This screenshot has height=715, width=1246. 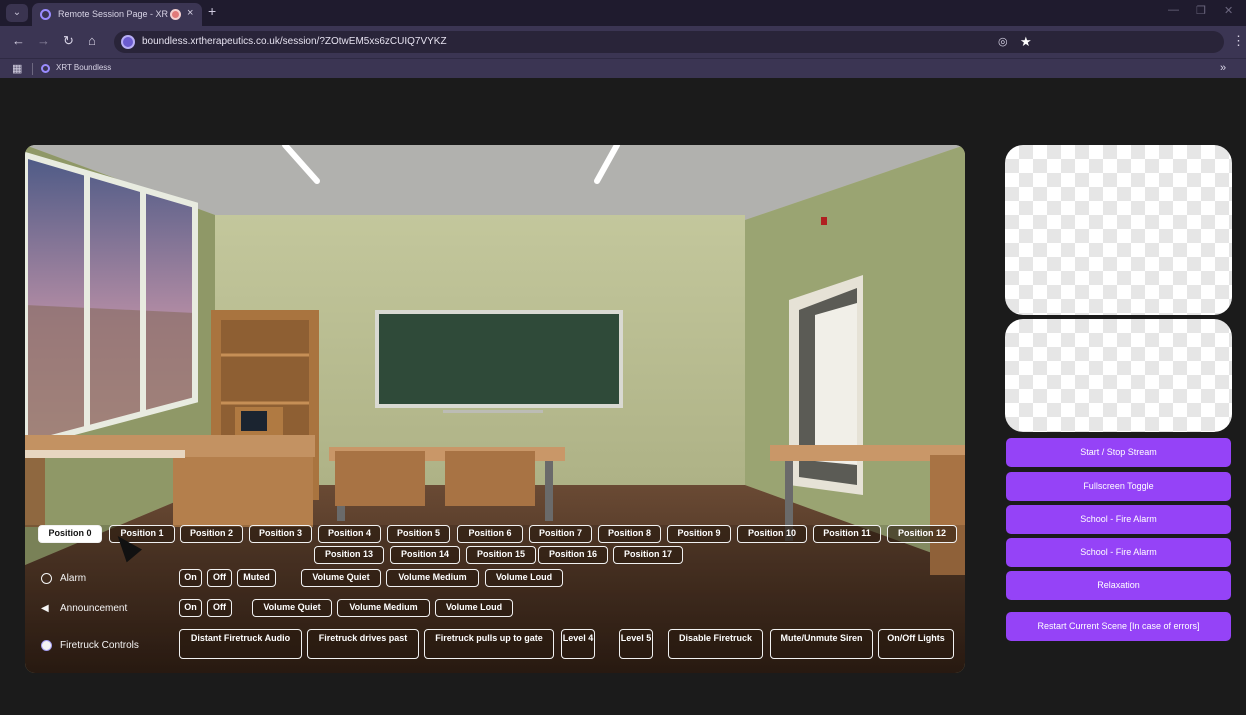 What do you see at coordinates (46, 578) in the screenshot?
I see `alarm-icon` at bounding box center [46, 578].